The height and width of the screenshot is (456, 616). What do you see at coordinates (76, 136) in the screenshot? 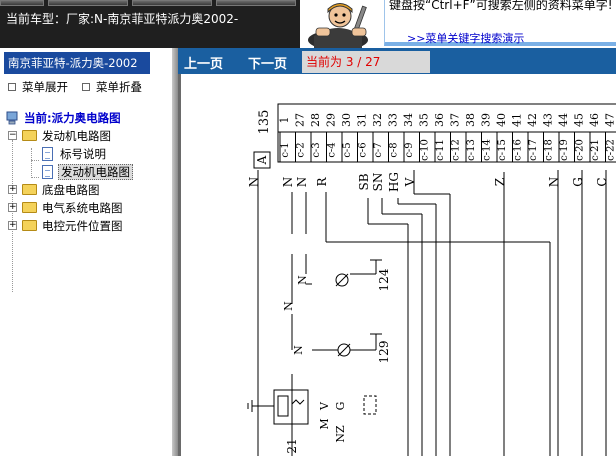
I see `tree-item-label: 发动机电路图` at bounding box center [76, 136].